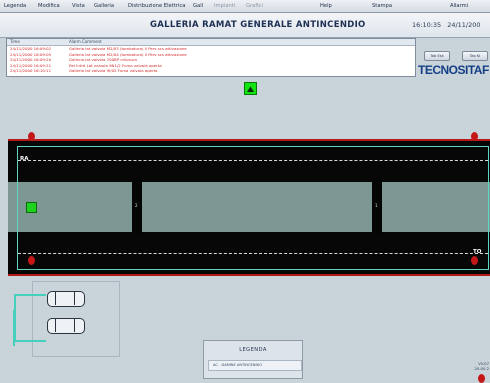 The height and width of the screenshot is (383, 490). What do you see at coordinates (254, 6) in the screenshot?
I see `menu-item-grafici: Grafici` at bounding box center [254, 6].